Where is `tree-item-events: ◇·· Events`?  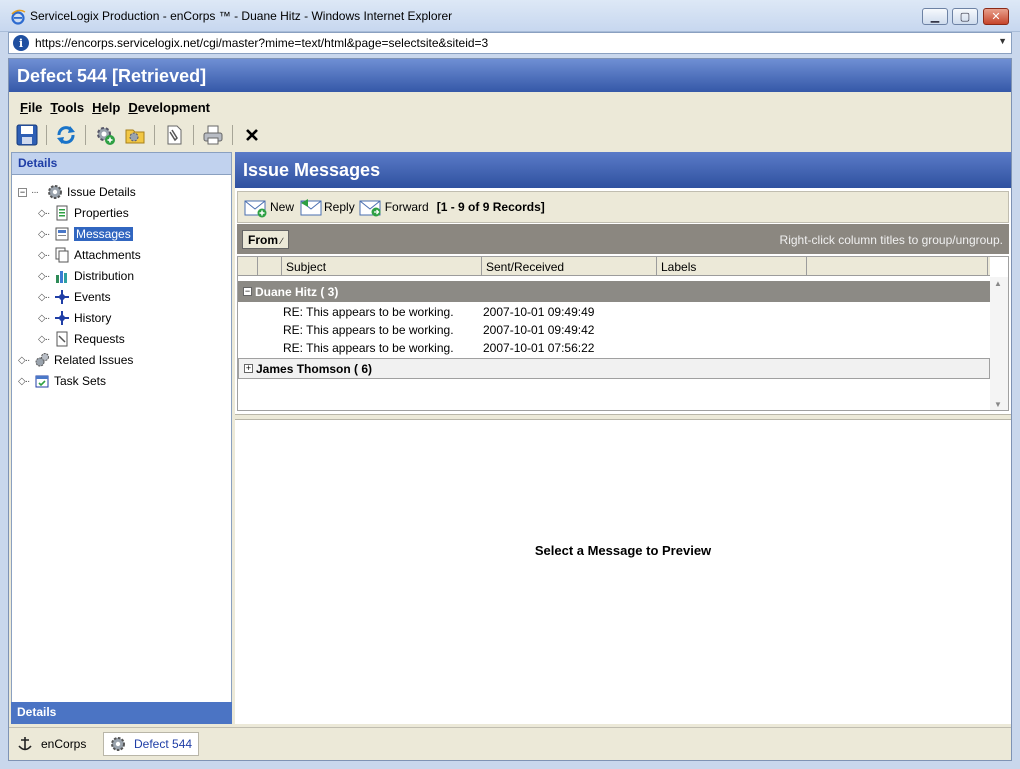 tree-item-events: ◇·· Events is located at coordinates (74, 297).